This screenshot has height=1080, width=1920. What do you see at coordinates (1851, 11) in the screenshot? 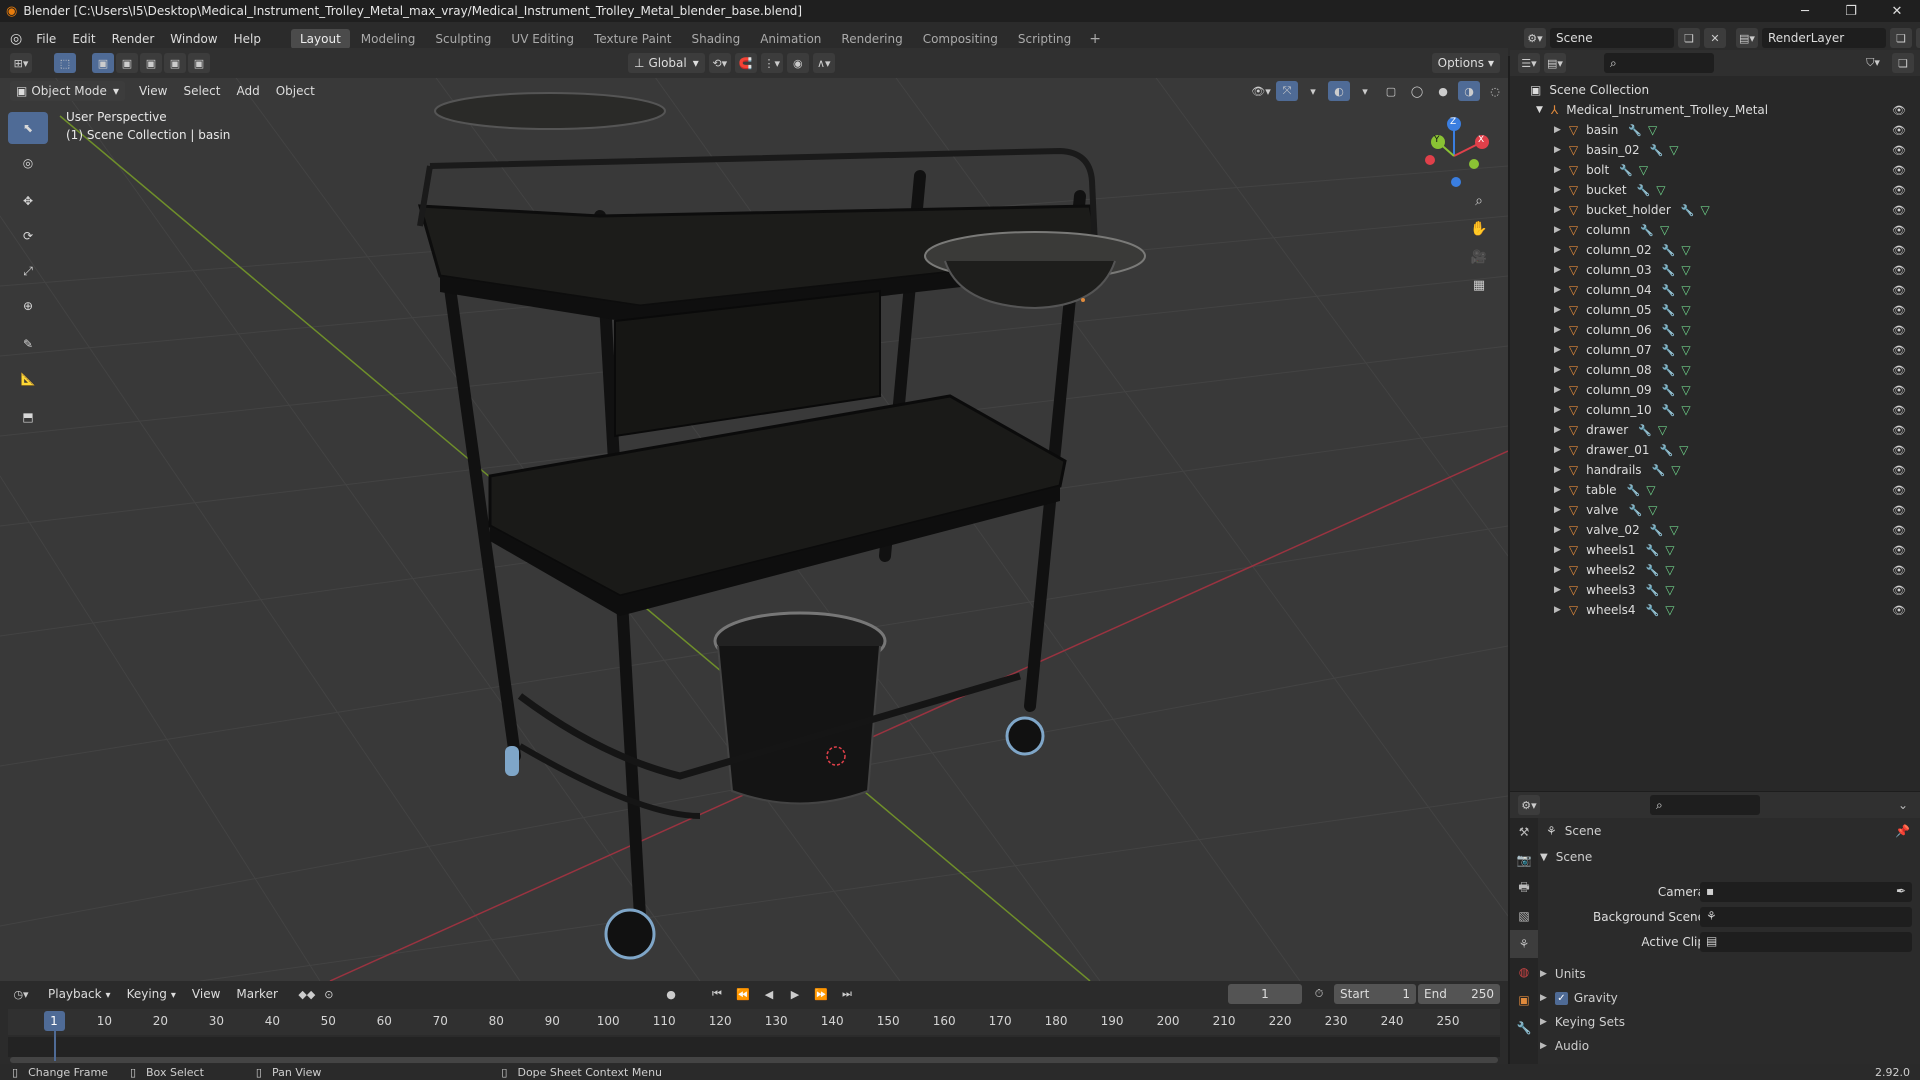
I see `maximize-button: ❐` at bounding box center [1851, 11].